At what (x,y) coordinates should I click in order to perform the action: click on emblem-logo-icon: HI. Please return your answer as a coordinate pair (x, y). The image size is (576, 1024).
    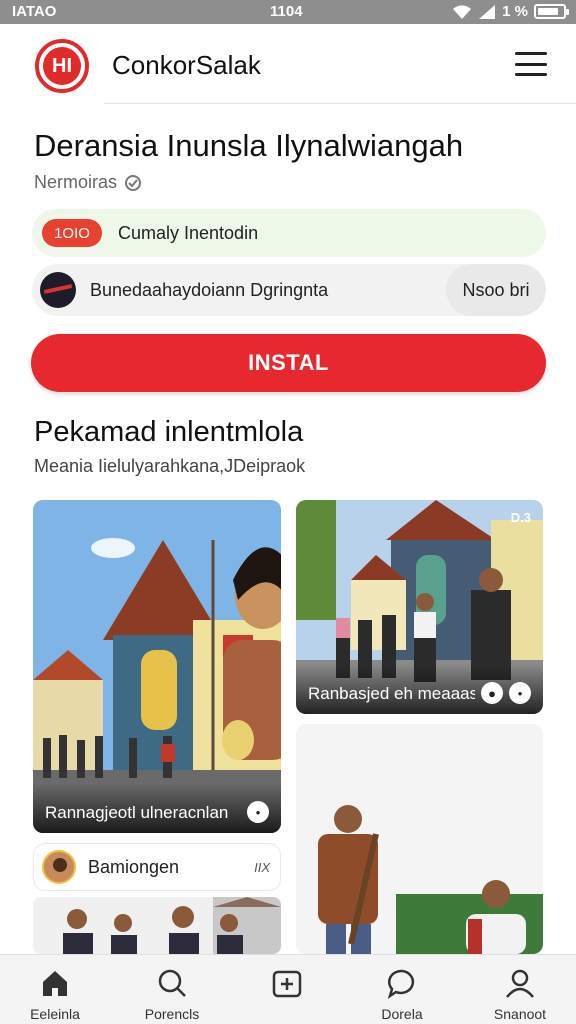
    Looking at the image, I should click on (62, 66).